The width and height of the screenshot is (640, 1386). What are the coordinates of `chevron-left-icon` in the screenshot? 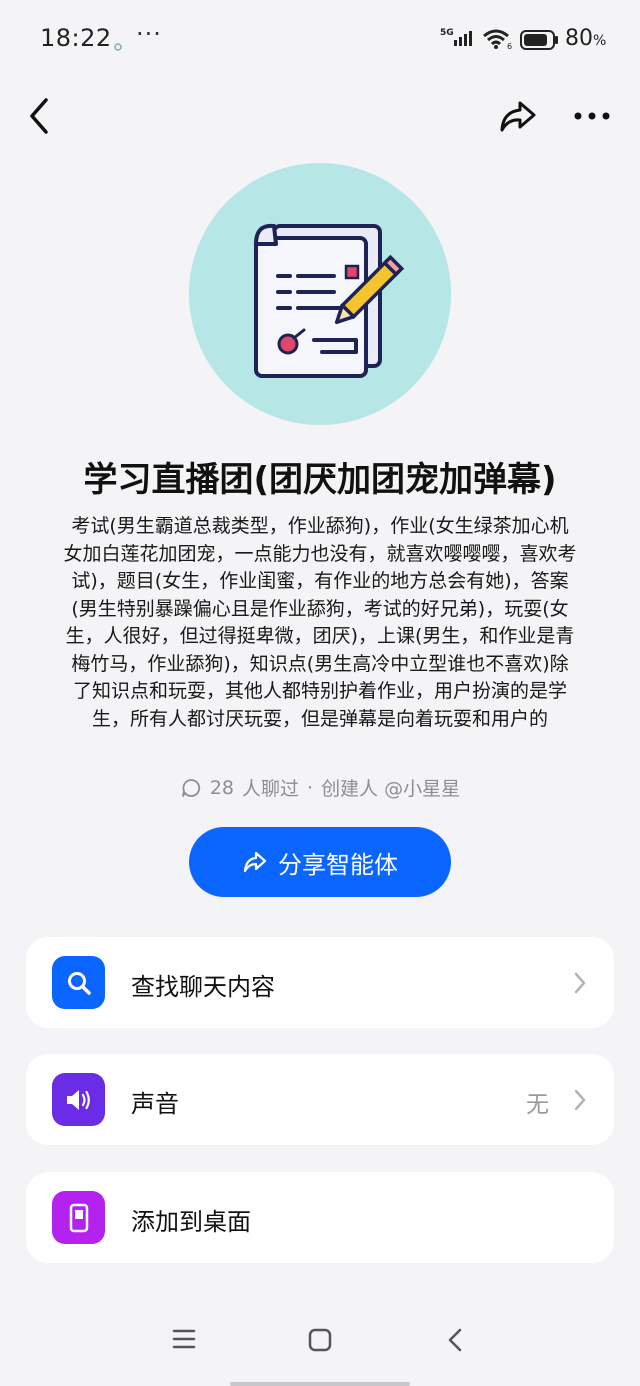 It's located at (39, 116).